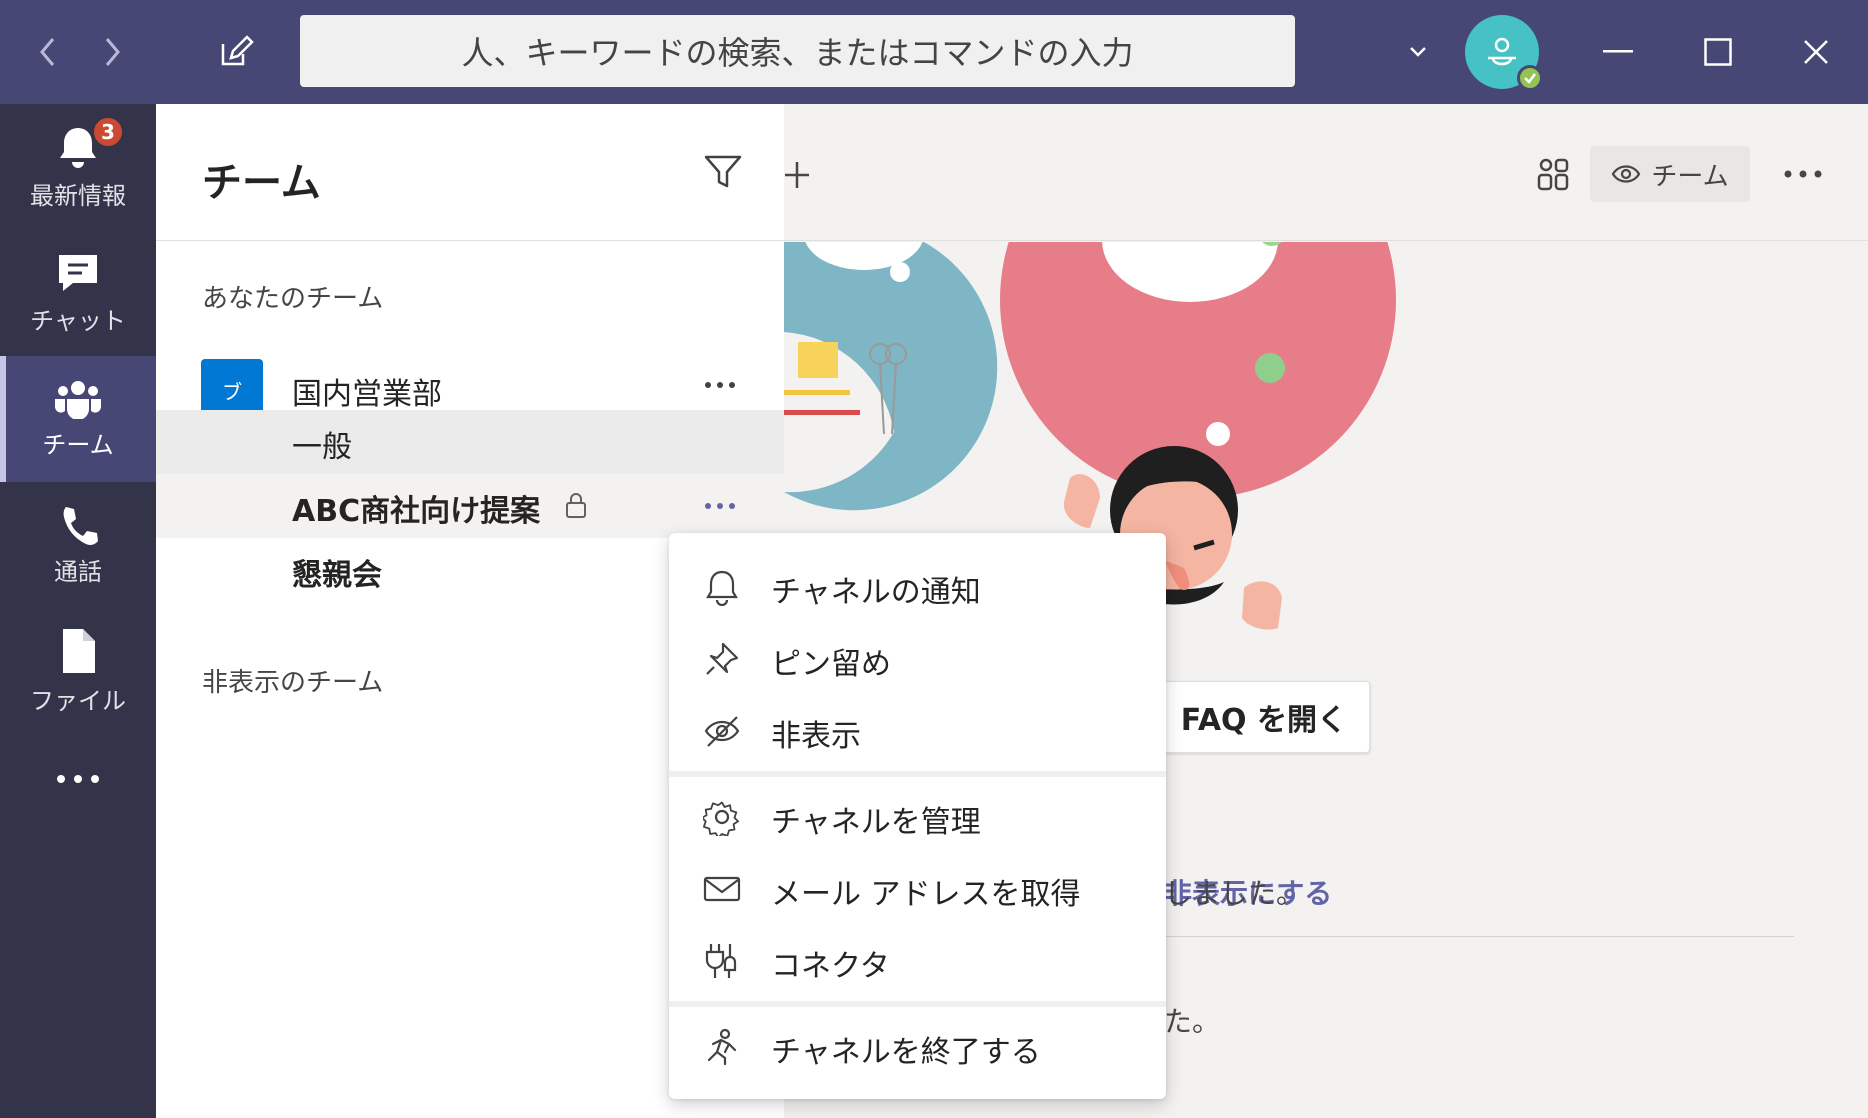  Describe the element at coordinates (1816, 52) in the screenshot. I see `close-icon` at that location.